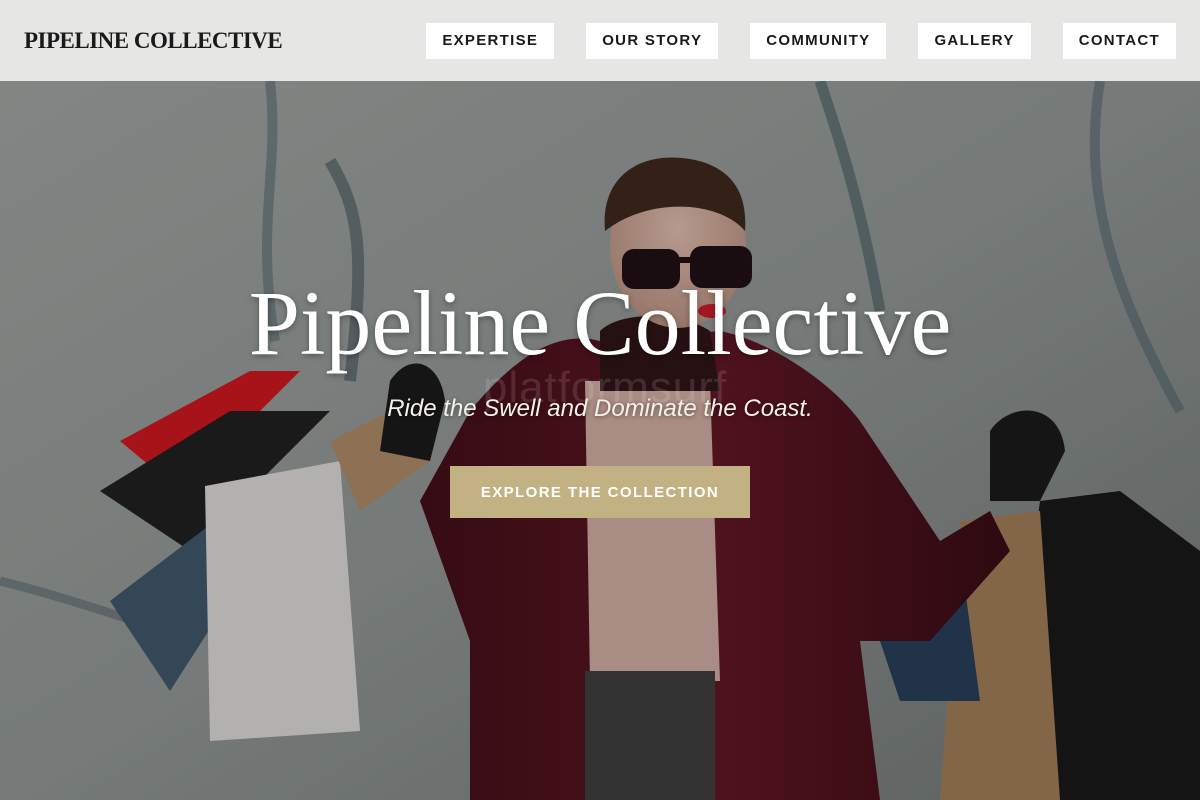 The image size is (1200, 800). What do you see at coordinates (600, 323) in the screenshot?
I see `hero-title: Pipeline Collective` at bounding box center [600, 323].